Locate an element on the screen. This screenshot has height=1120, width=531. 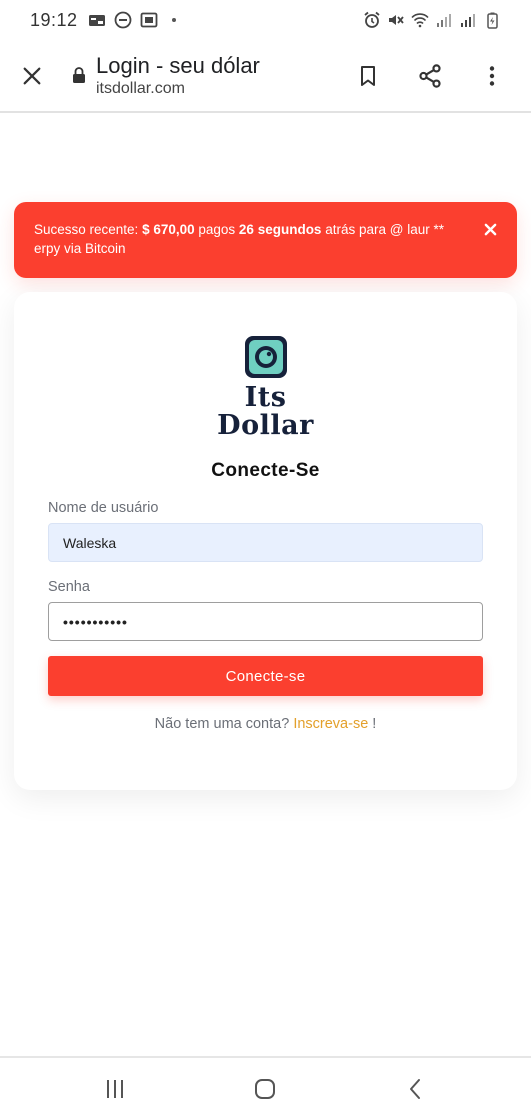
mute-icon is located at coordinates (396, 20).